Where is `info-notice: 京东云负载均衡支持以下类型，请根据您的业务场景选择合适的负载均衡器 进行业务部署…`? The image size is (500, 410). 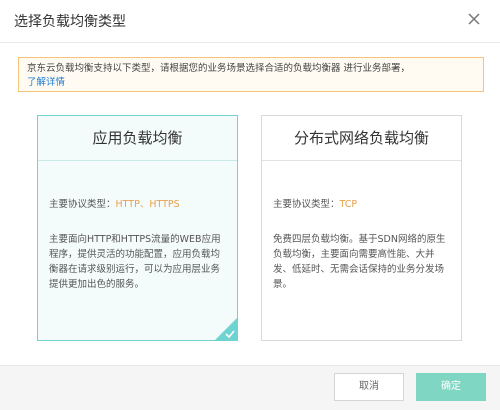 info-notice: 京东云负载均衡支持以下类型，请根据您的业务场景选择合适的负载均衡器 进行业务部署… is located at coordinates (251, 74).